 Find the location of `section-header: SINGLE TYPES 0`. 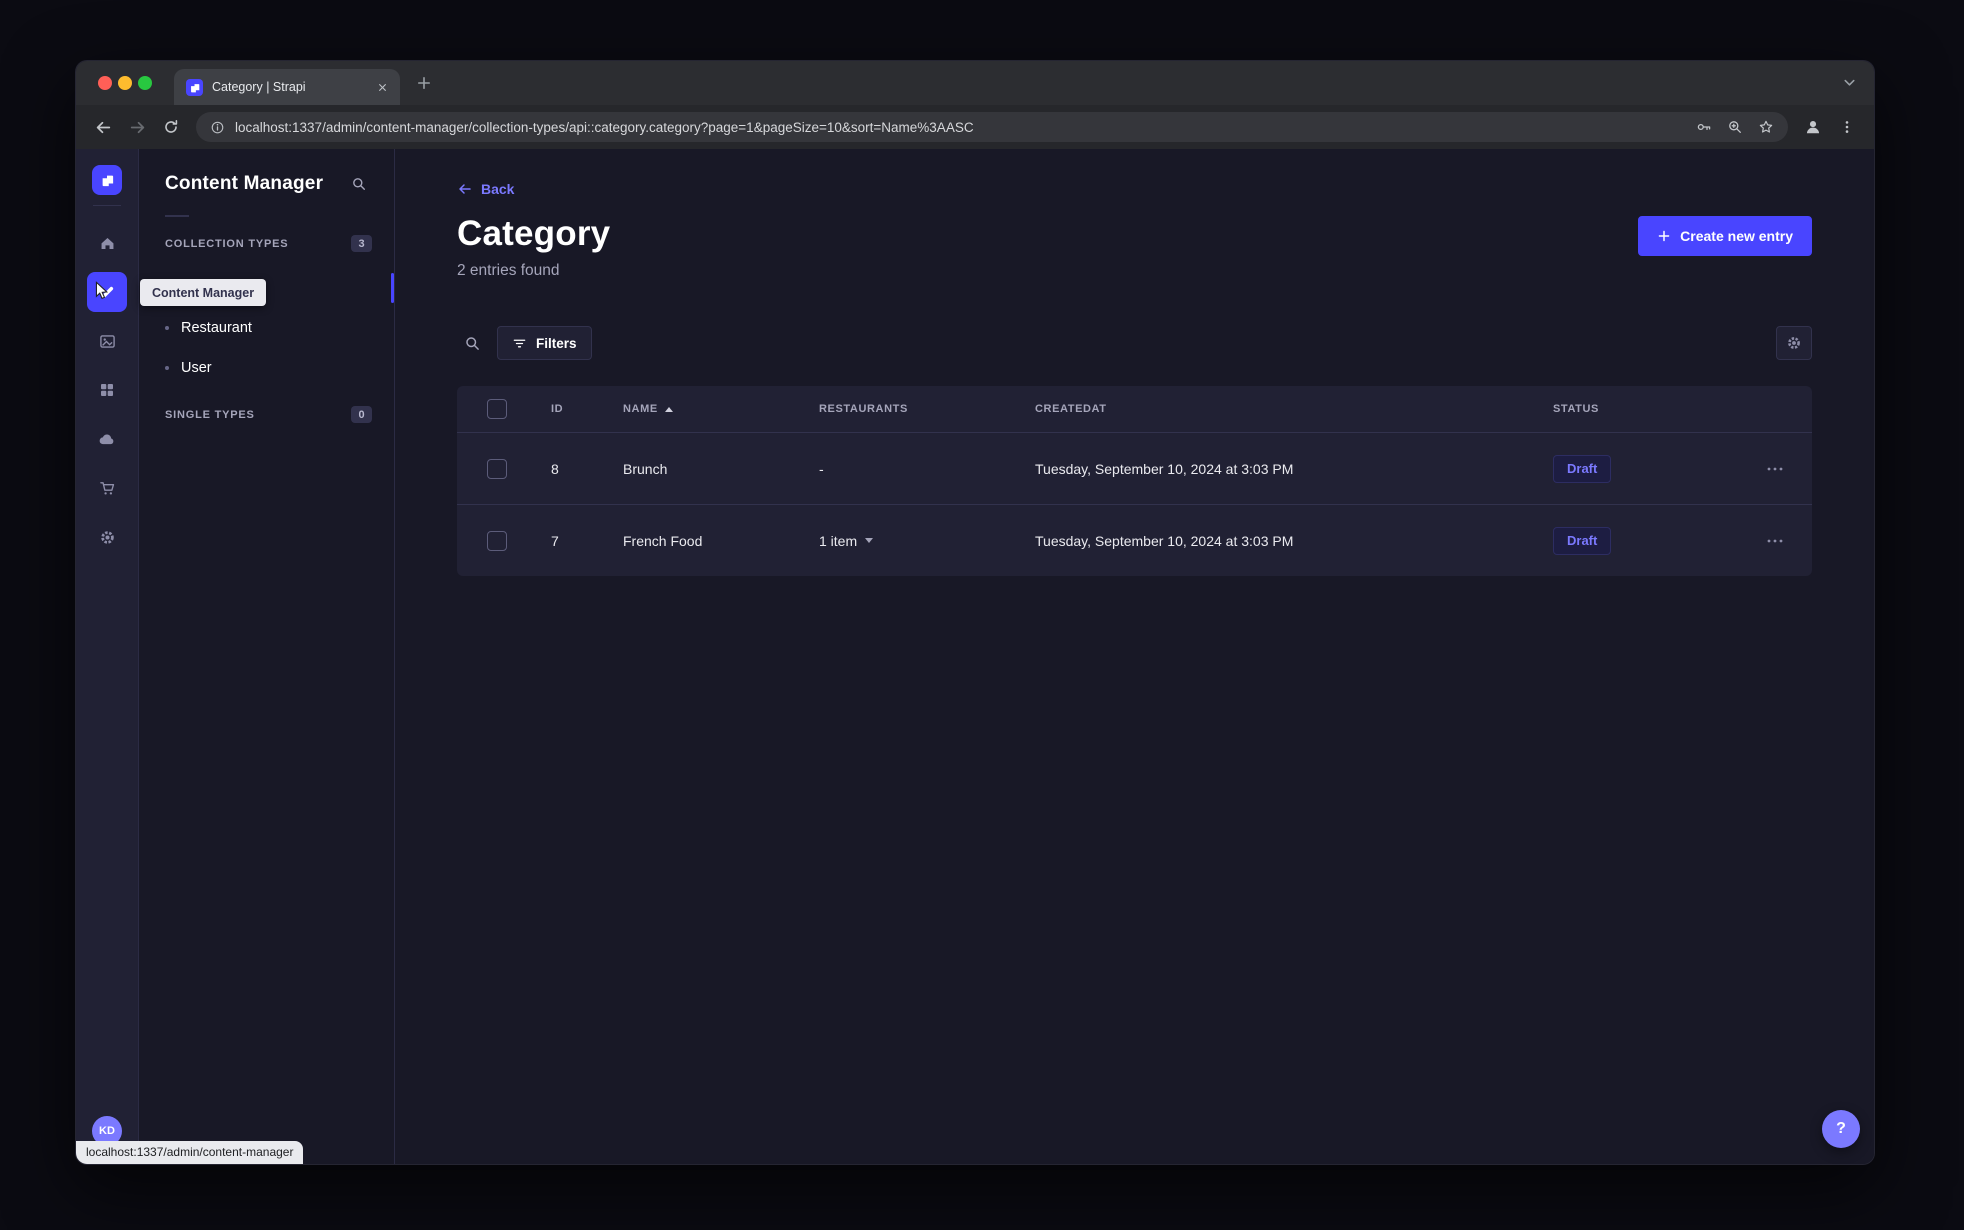

section-header: SINGLE TYPES 0 is located at coordinates (266, 414).